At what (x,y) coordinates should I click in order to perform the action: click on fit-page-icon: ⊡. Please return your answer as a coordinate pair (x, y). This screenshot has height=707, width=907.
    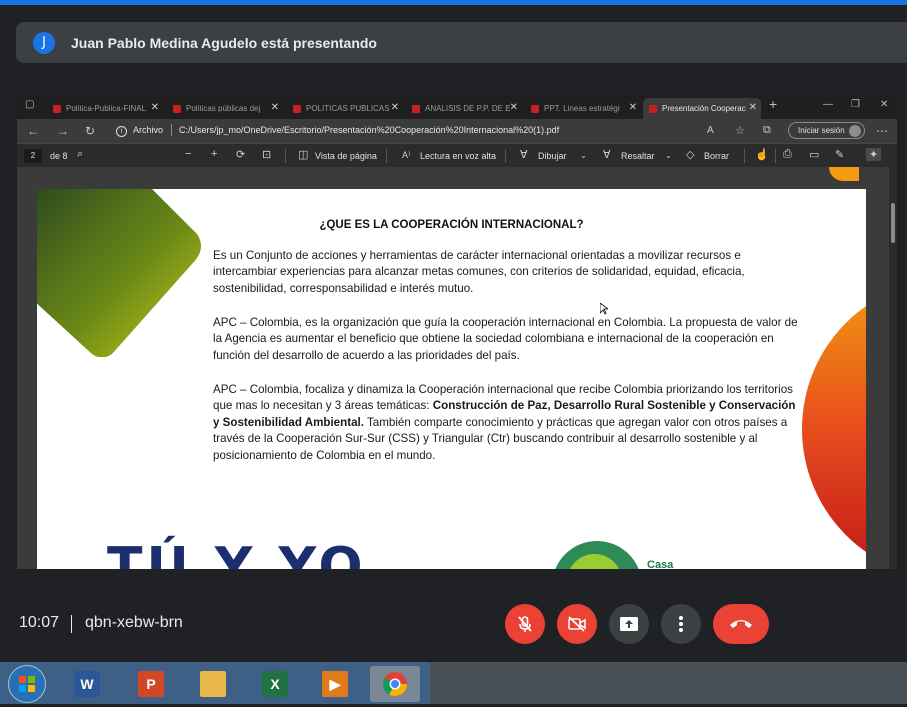
    Looking at the image, I should click on (266, 154).